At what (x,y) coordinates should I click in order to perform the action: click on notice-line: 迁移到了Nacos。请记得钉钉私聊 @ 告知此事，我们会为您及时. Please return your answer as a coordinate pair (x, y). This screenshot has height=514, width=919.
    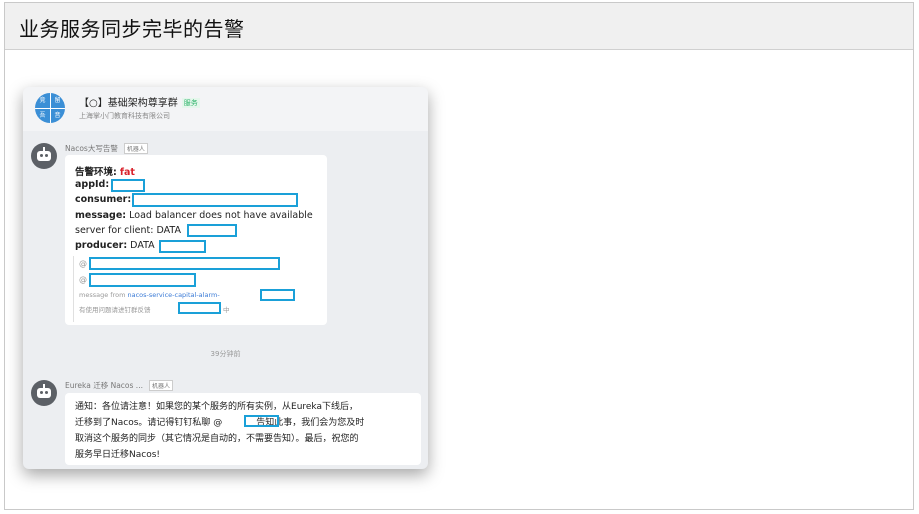
    Looking at the image, I should click on (219, 421).